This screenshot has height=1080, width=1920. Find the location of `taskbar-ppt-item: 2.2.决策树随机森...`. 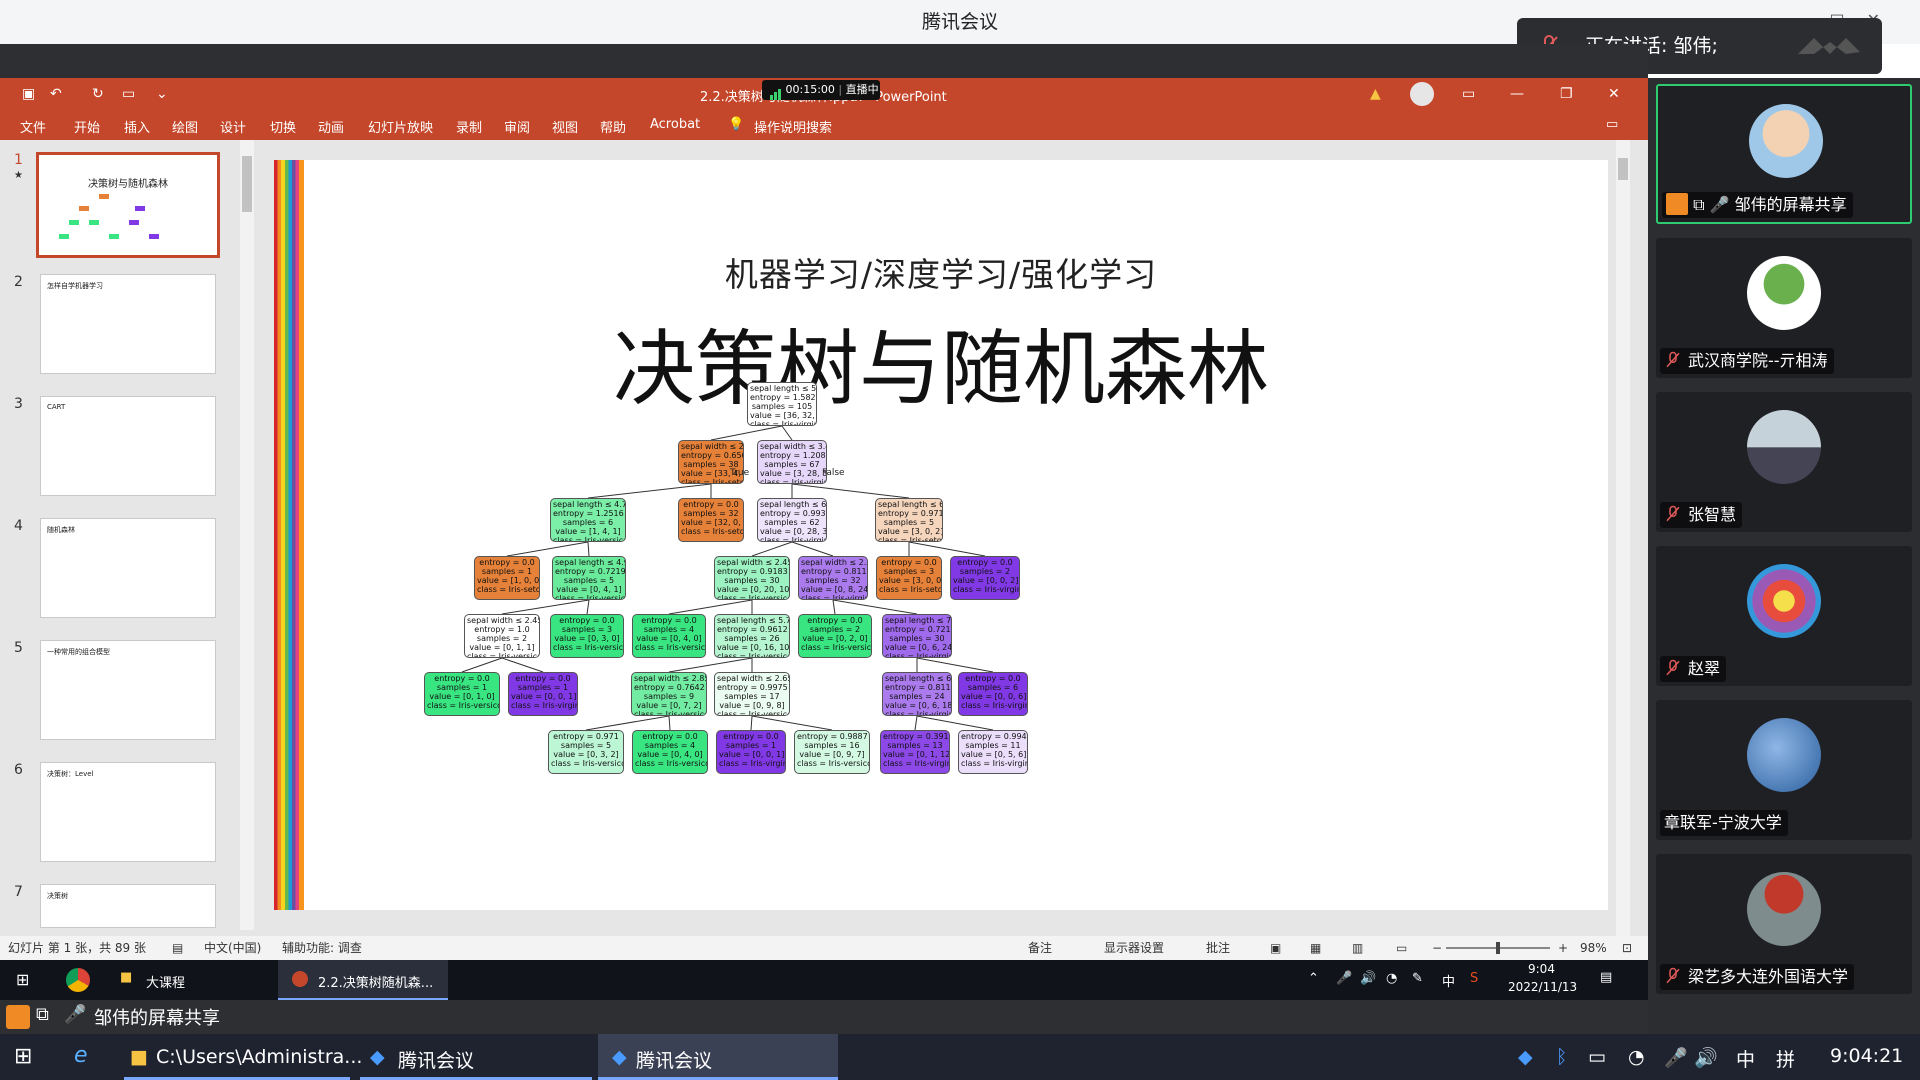

taskbar-ppt-item: 2.2.决策树随机森... is located at coordinates (363, 980).